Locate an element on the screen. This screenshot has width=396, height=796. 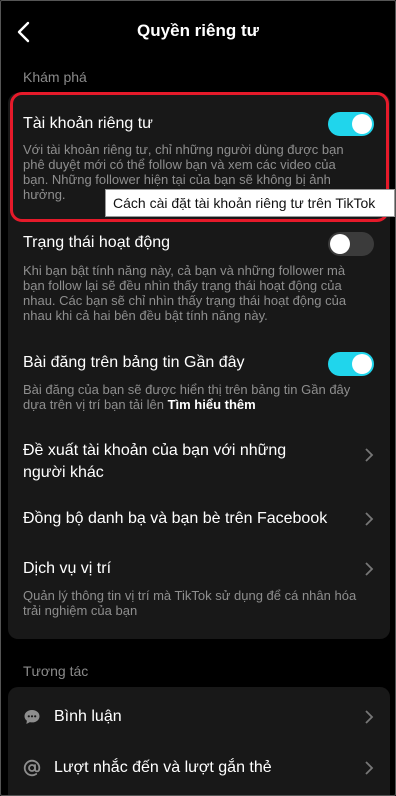
mentions-title: Lượt nhắc đến và lượt gắn thẻ is located at coordinates (163, 767).